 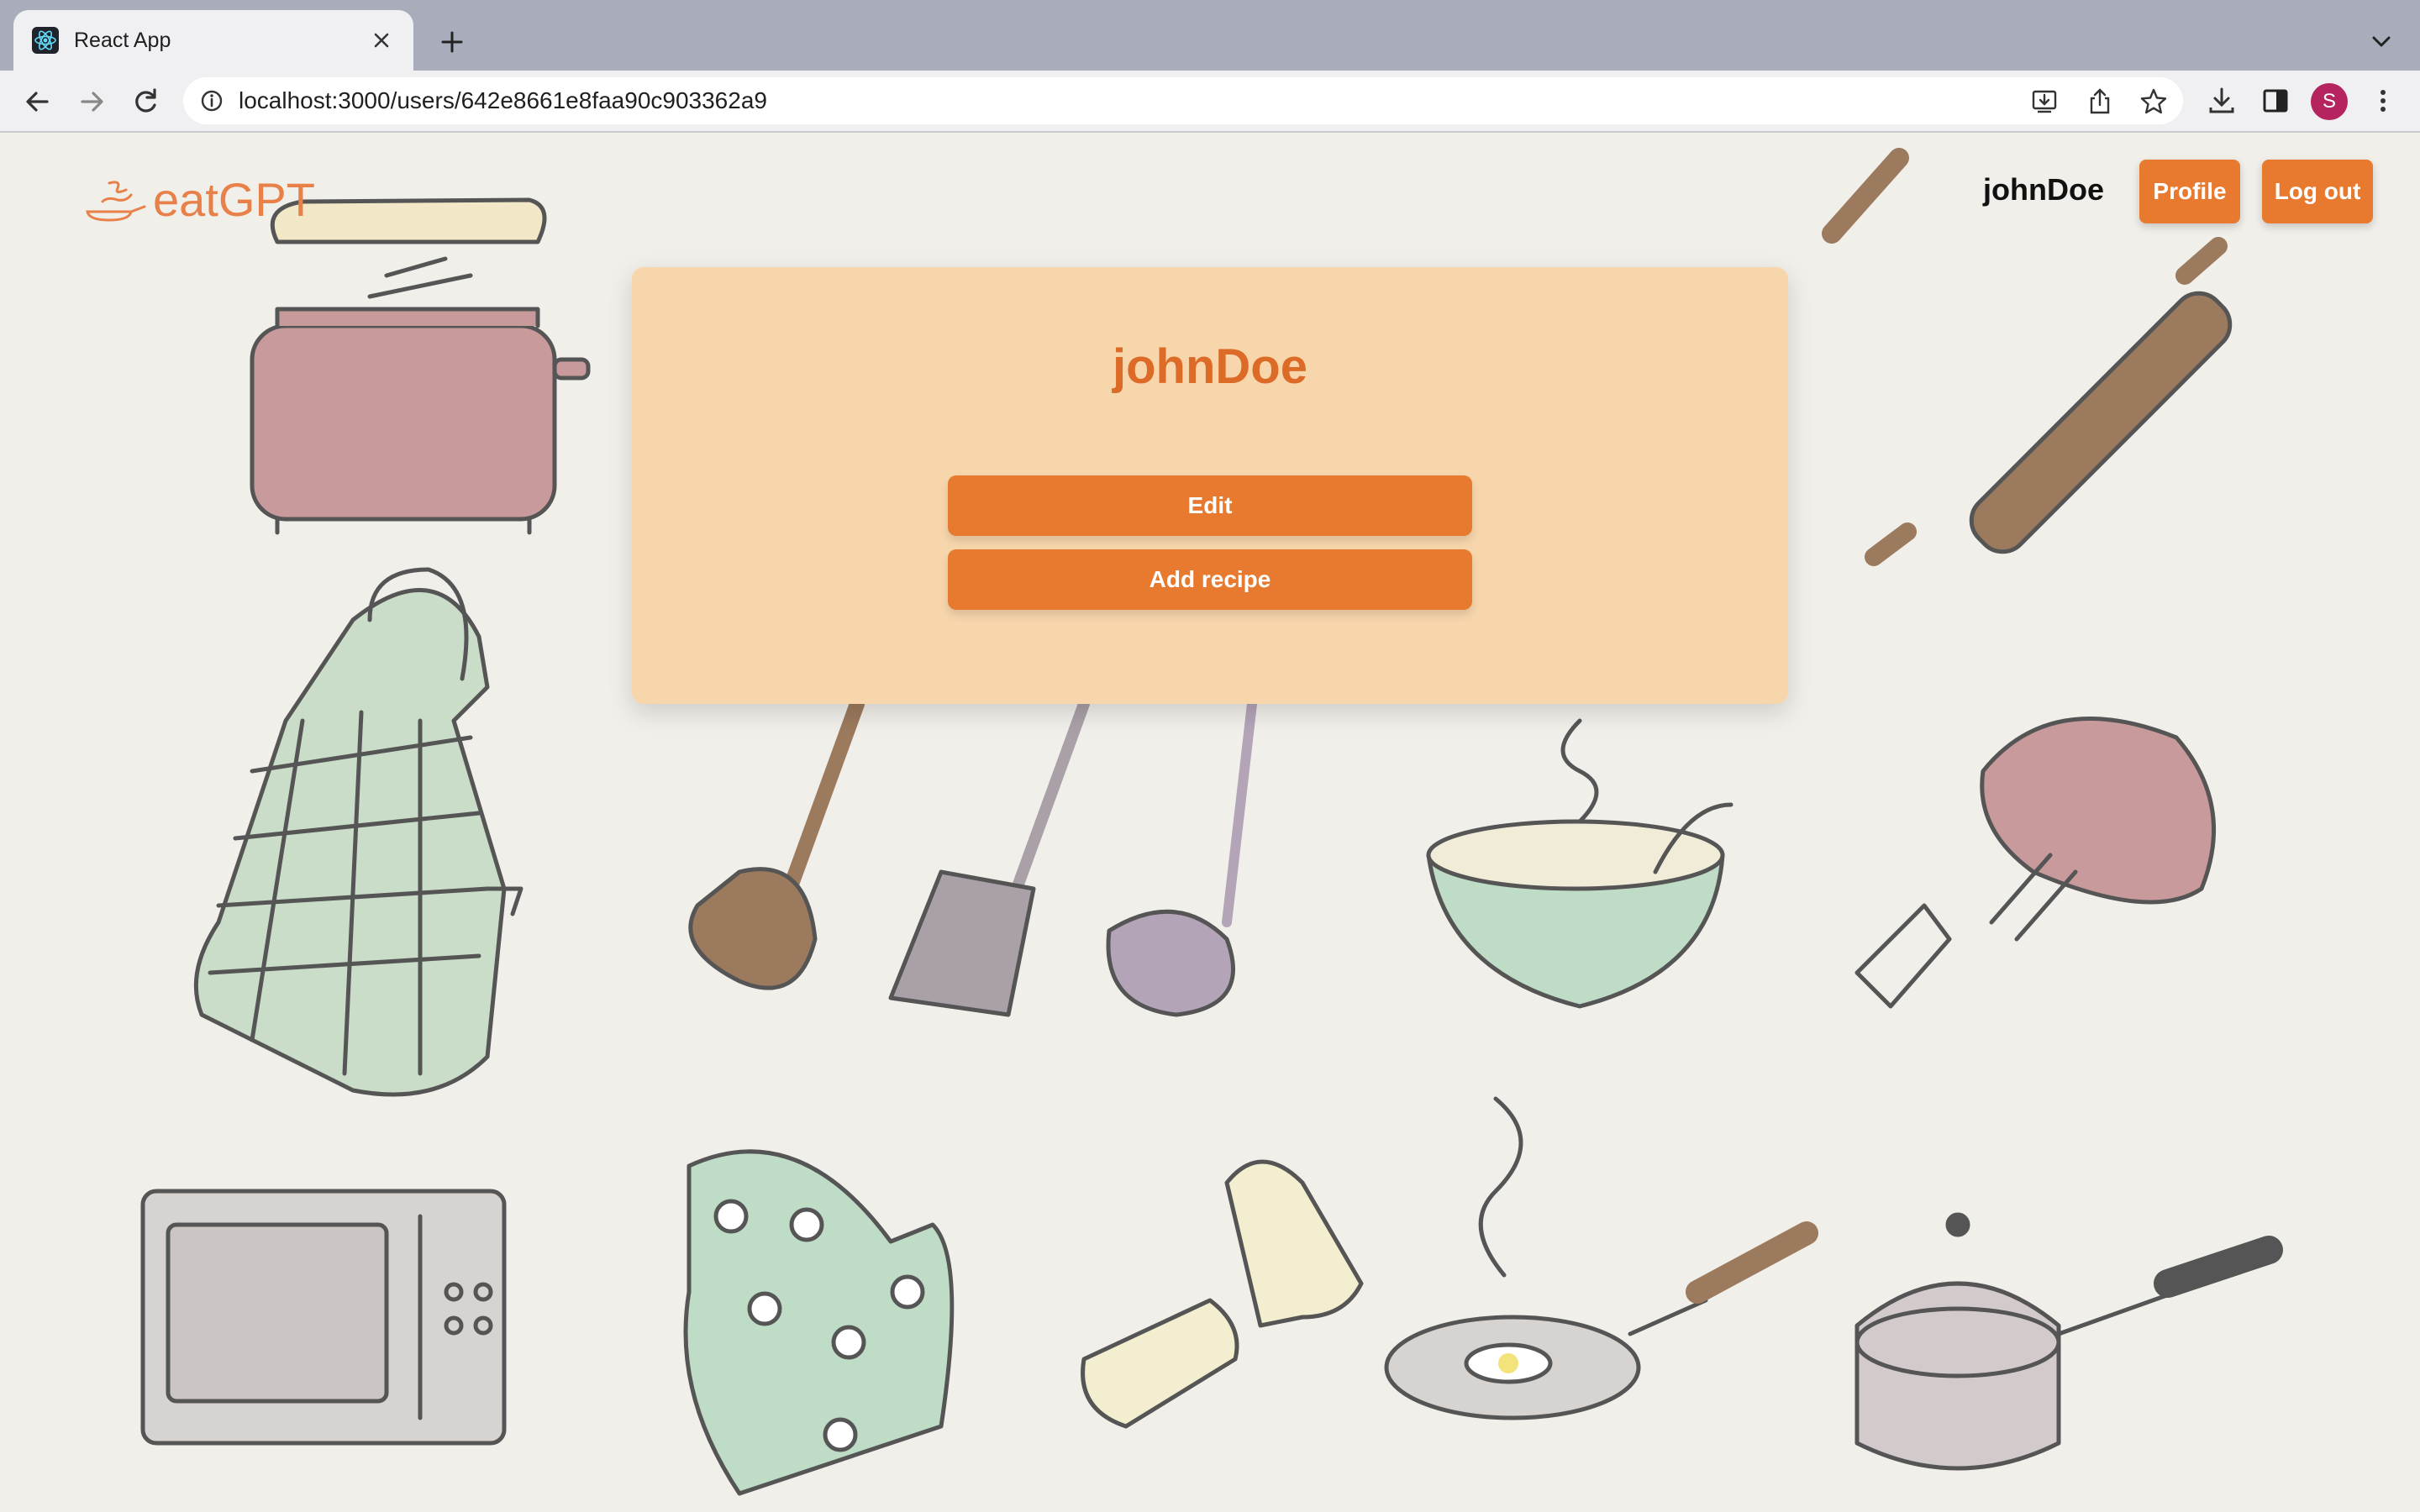 What do you see at coordinates (92, 101) in the screenshot?
I see `forward-arrow-icon` at bounding box center [92, 101].